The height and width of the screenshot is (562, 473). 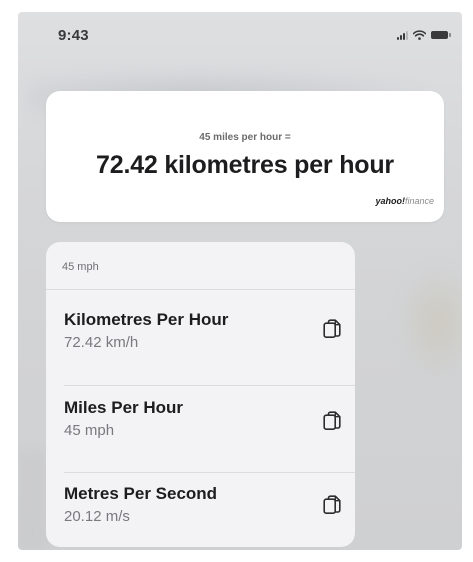 I want to click on query-label: 45 miles per hour =, so click(x=245, y=137).